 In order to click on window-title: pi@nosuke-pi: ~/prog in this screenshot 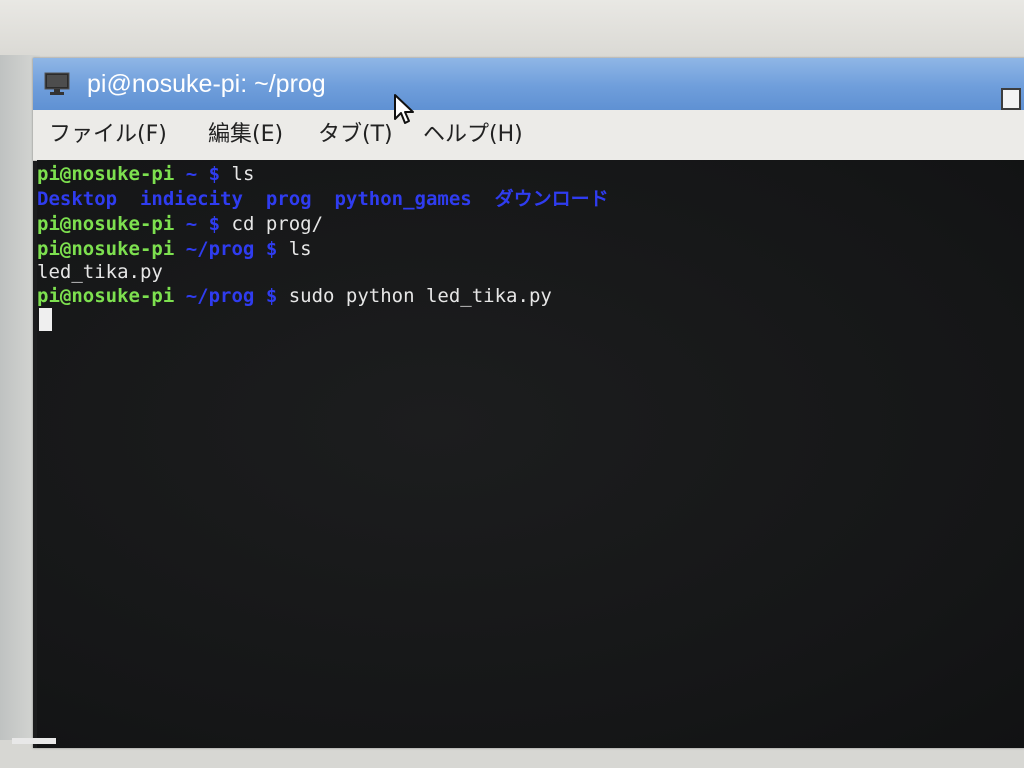, I will do `click(206, 84)`.